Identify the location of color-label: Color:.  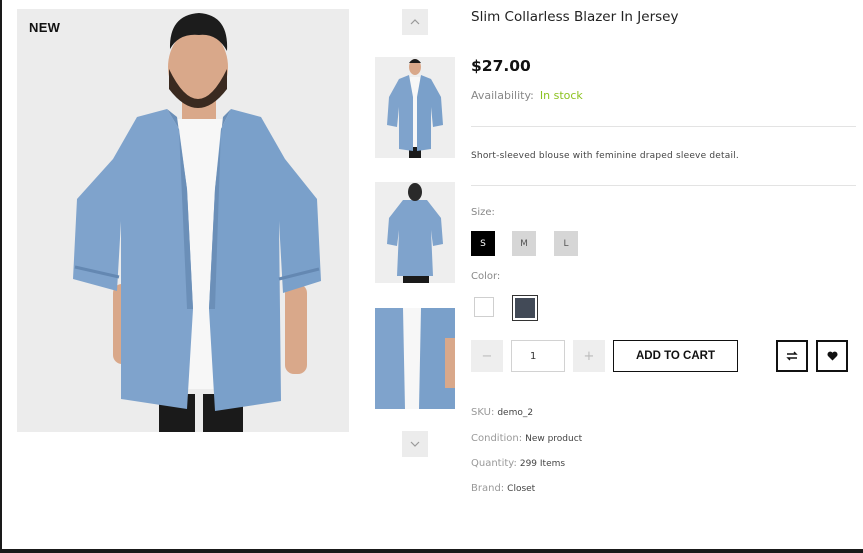
(486, 276).